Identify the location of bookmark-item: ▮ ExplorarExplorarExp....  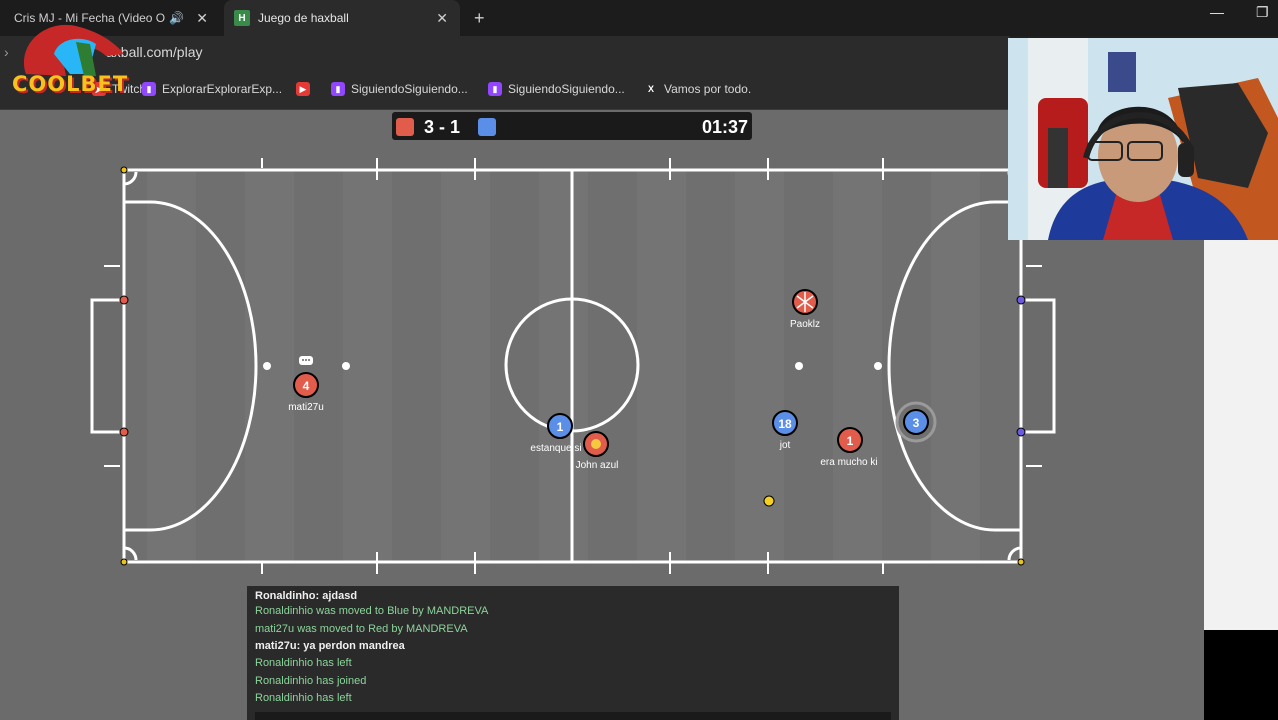
(212, 89).